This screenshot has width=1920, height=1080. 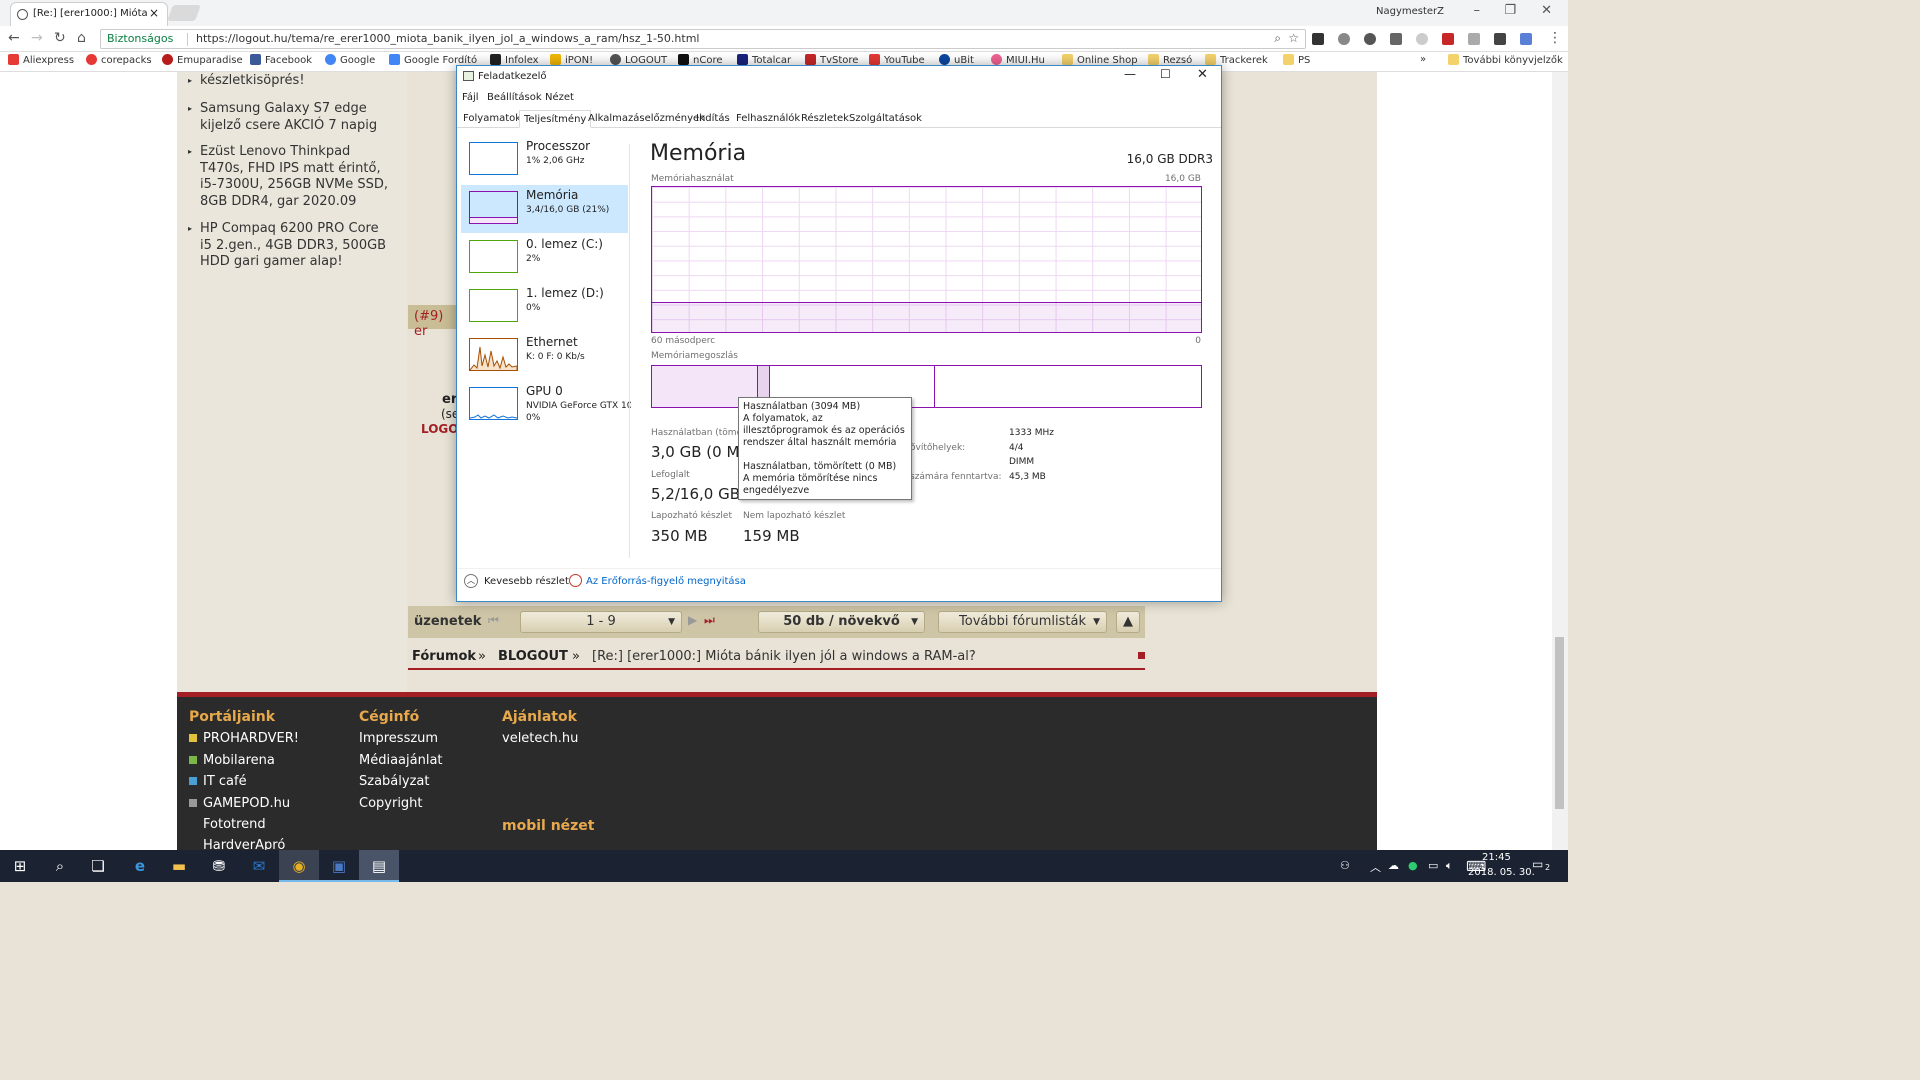 I want to click on onedrive-icon: ☁, so click(x=1393, y=865).